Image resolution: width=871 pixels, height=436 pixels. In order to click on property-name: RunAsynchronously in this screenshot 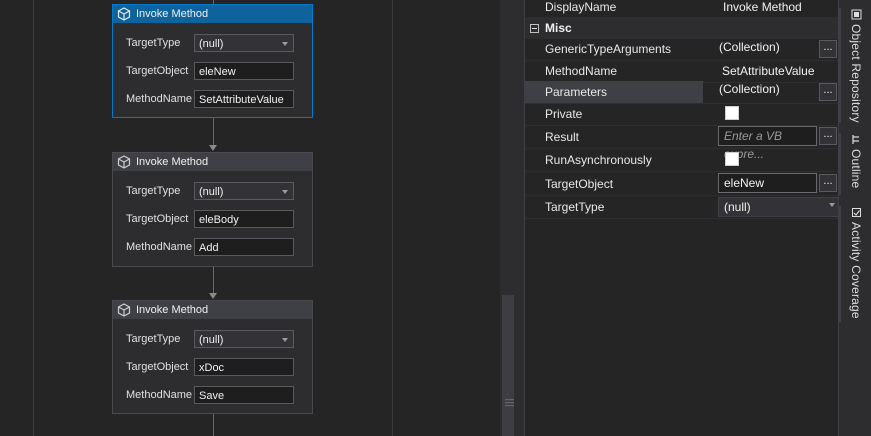, I will do `click(598, 160)`.